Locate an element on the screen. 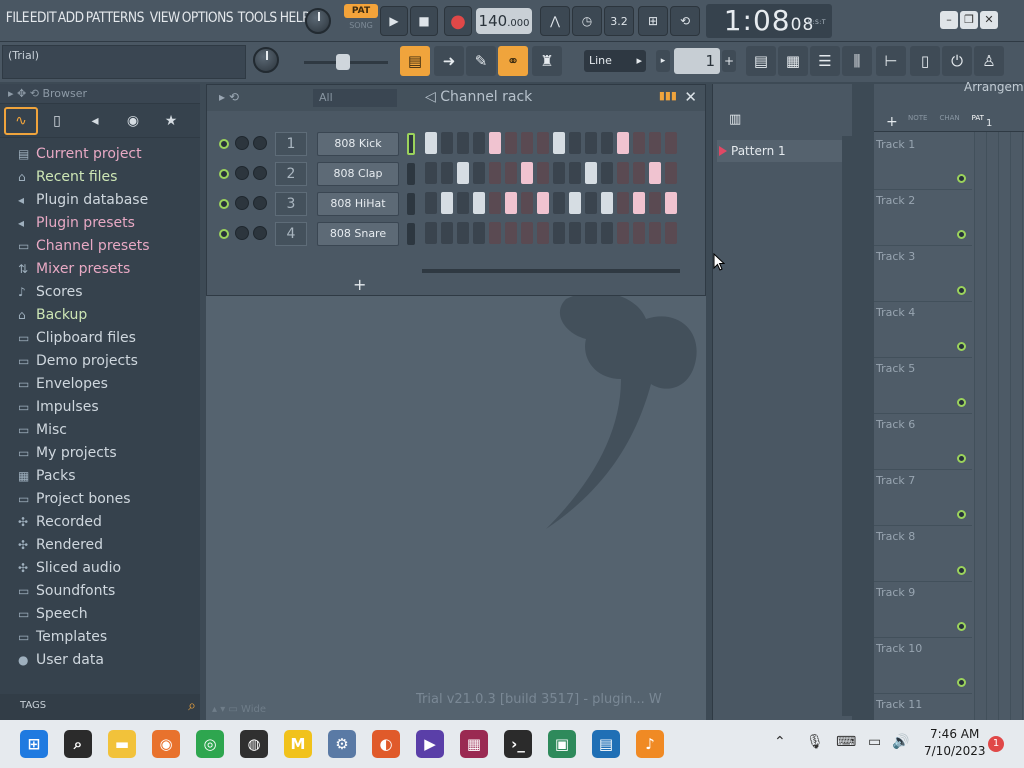 The height and width of the screenshot is (768, 1024). channel-volume-knob is located at coordinates (260, 203).